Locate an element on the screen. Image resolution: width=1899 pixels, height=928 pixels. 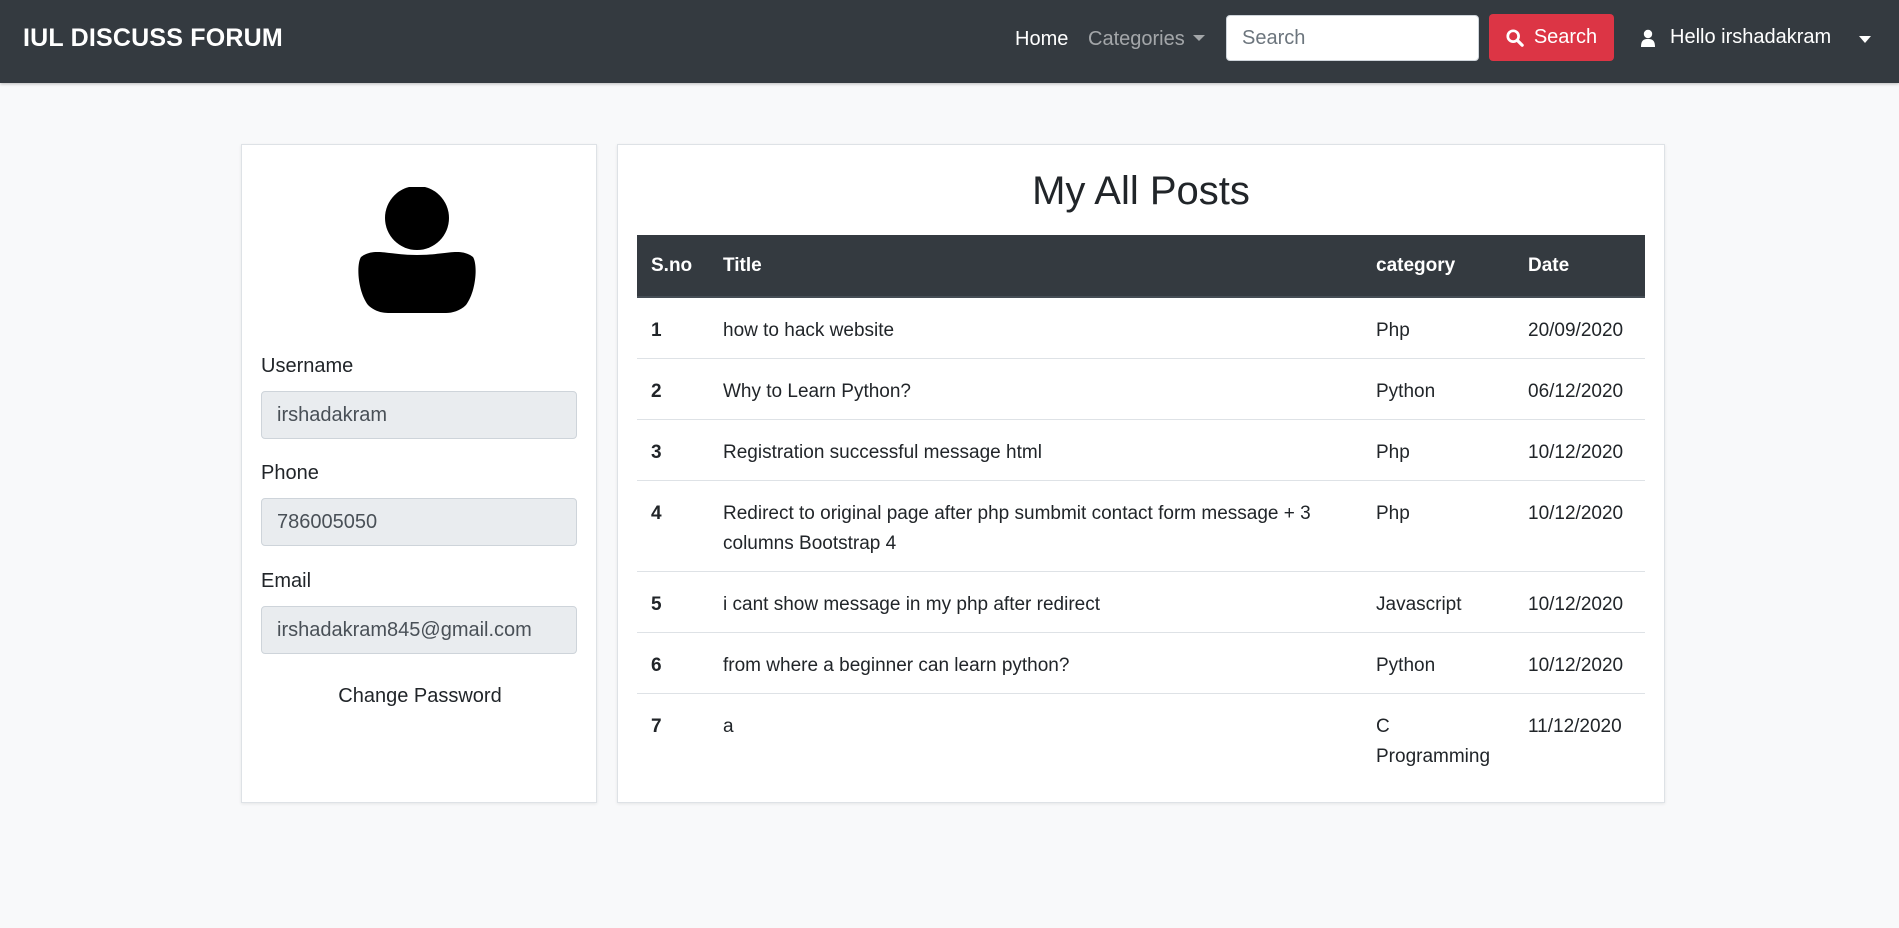
row-sno: 5 is located at coordinates (673, 602).